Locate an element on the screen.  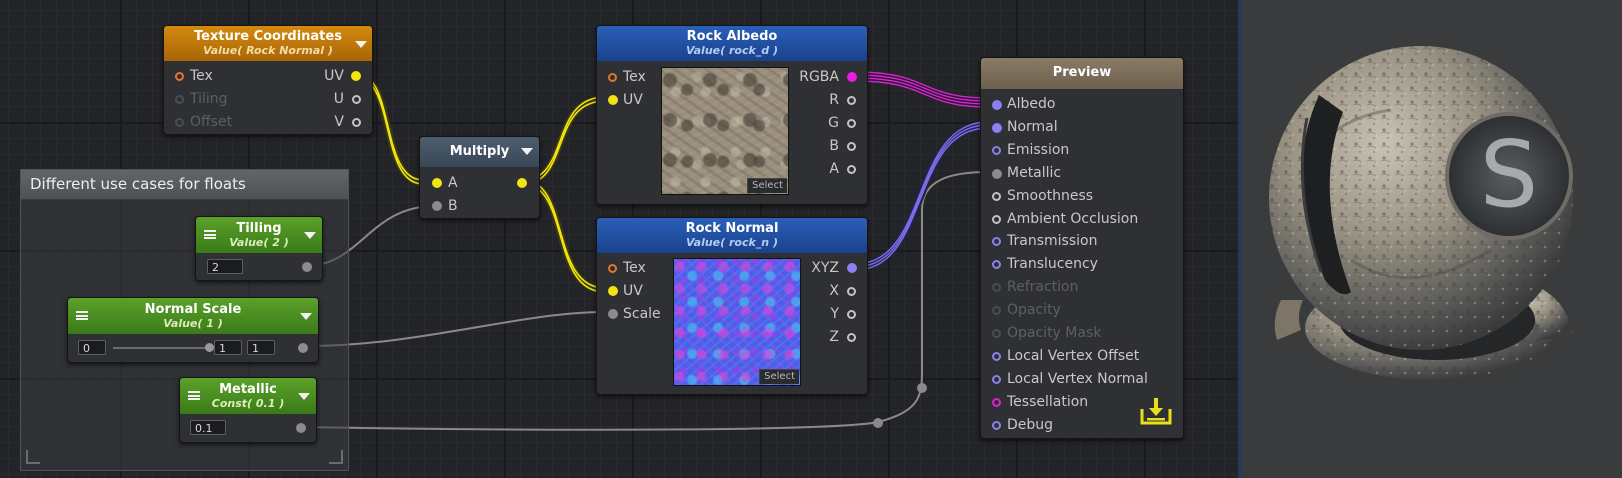
port-label: Z is located at coordinates (834, 337).